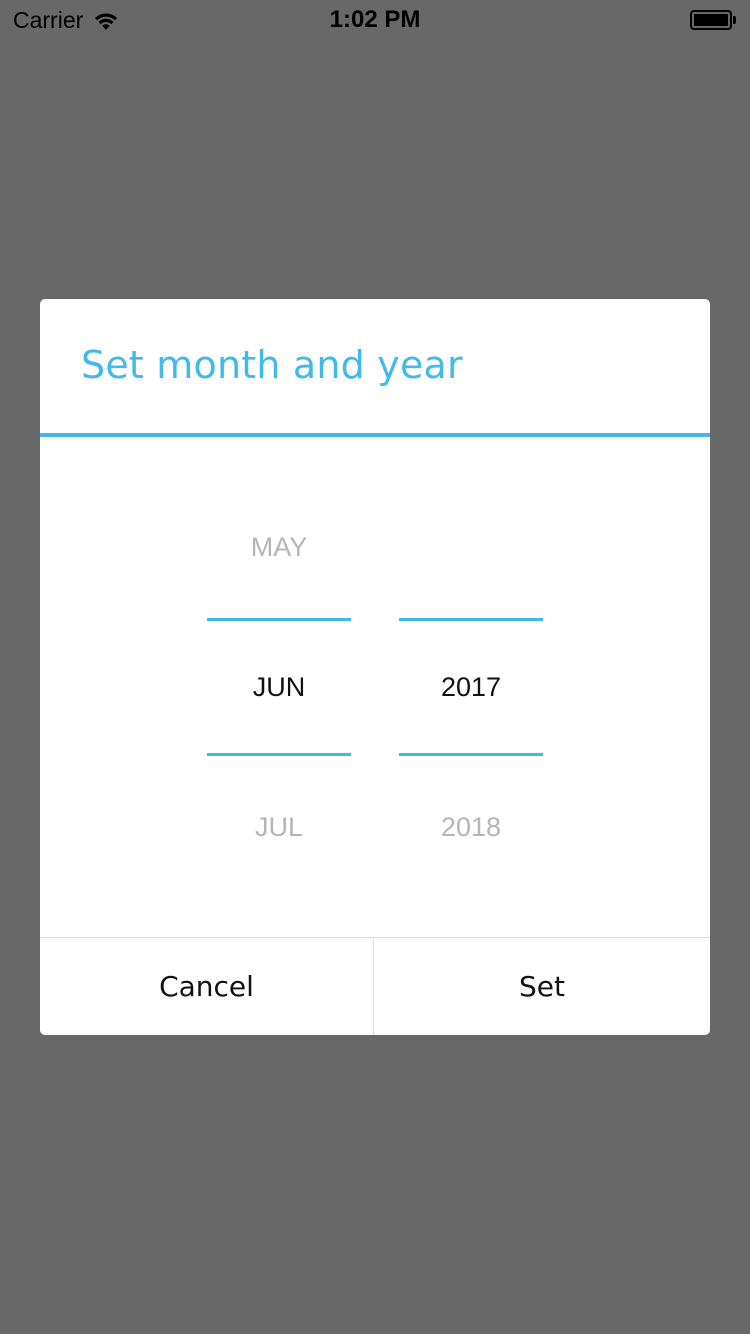  Describe the element at coordinates (272, 365) in the screenshot. I see `dialog-title: Set month and year` at that location.